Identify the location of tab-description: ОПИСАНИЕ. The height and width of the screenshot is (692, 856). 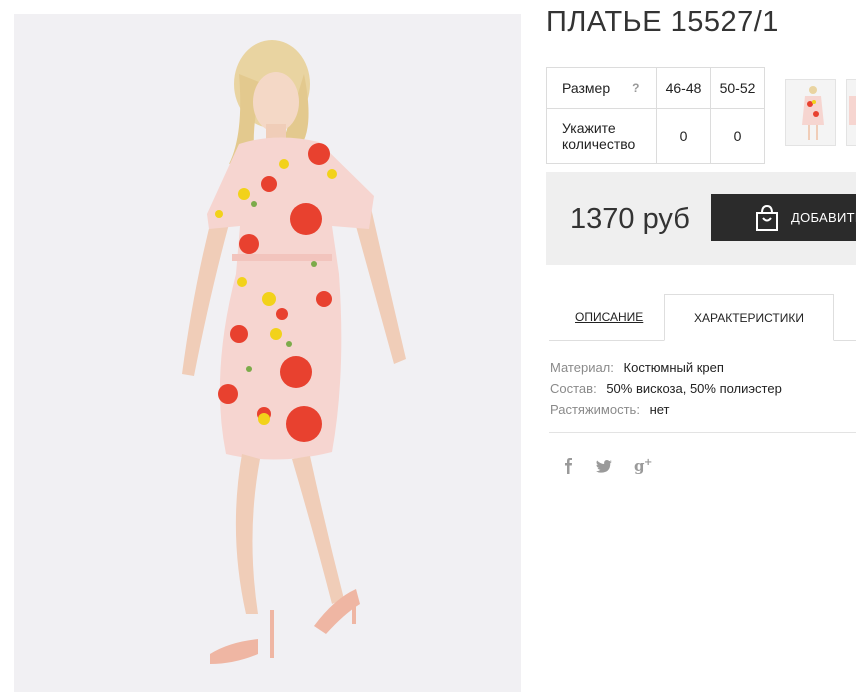
(609, 317).